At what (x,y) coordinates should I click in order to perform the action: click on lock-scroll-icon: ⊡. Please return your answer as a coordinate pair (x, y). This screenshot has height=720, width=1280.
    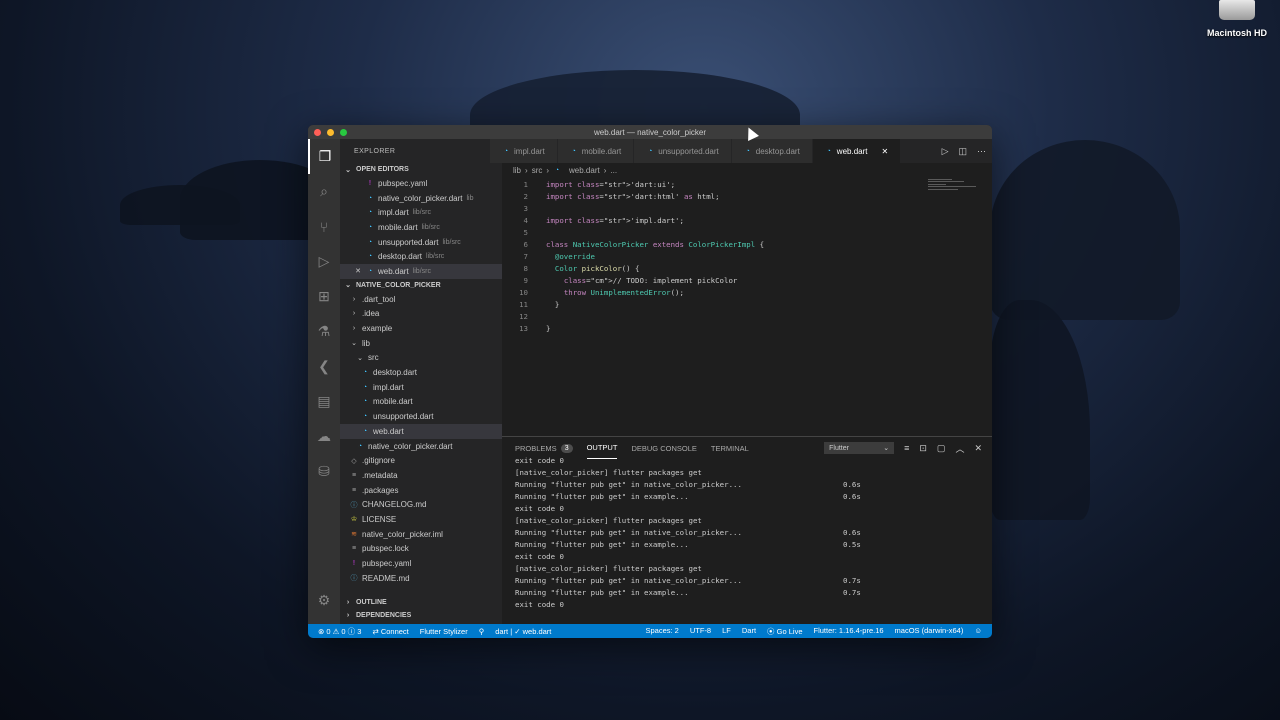
    Looking at the image, I should click on (923, 448).